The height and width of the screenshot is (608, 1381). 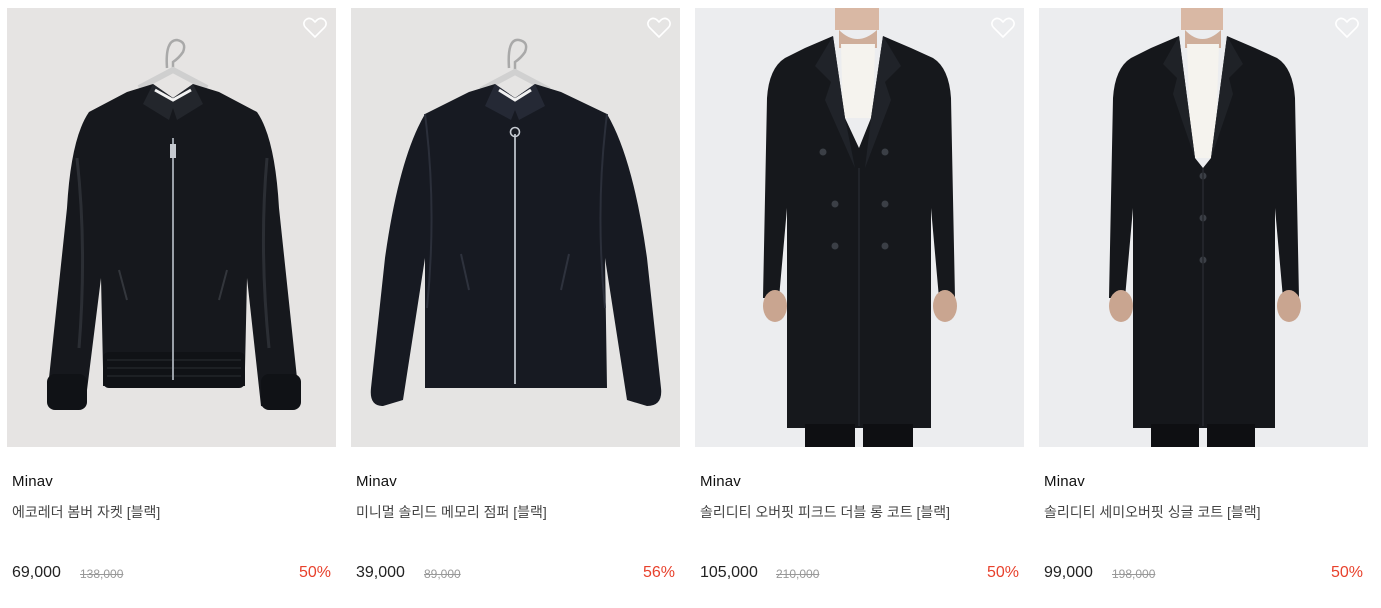 What do you see at coordinates (859, 574) in the screenshot?
I see `price-row: 105,000 210,000 50%` at bounding box center [859, 574].